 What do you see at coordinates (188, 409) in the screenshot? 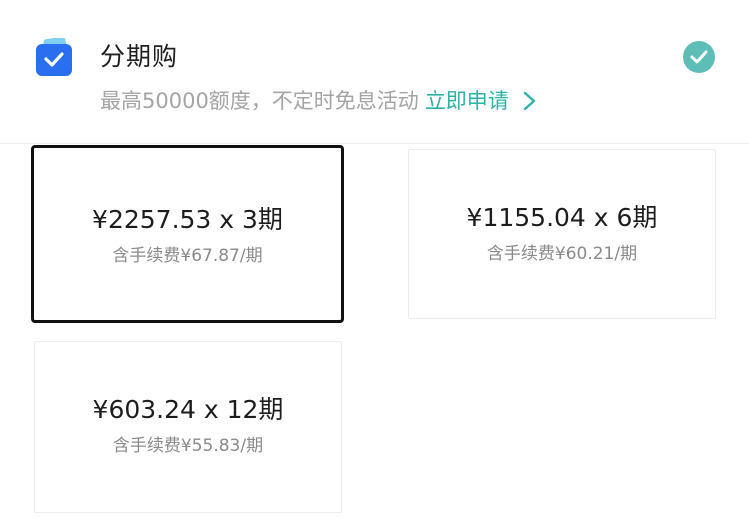
I see `plan-amount: ¥603.24 x 12期` at bounding box center [188, 409].